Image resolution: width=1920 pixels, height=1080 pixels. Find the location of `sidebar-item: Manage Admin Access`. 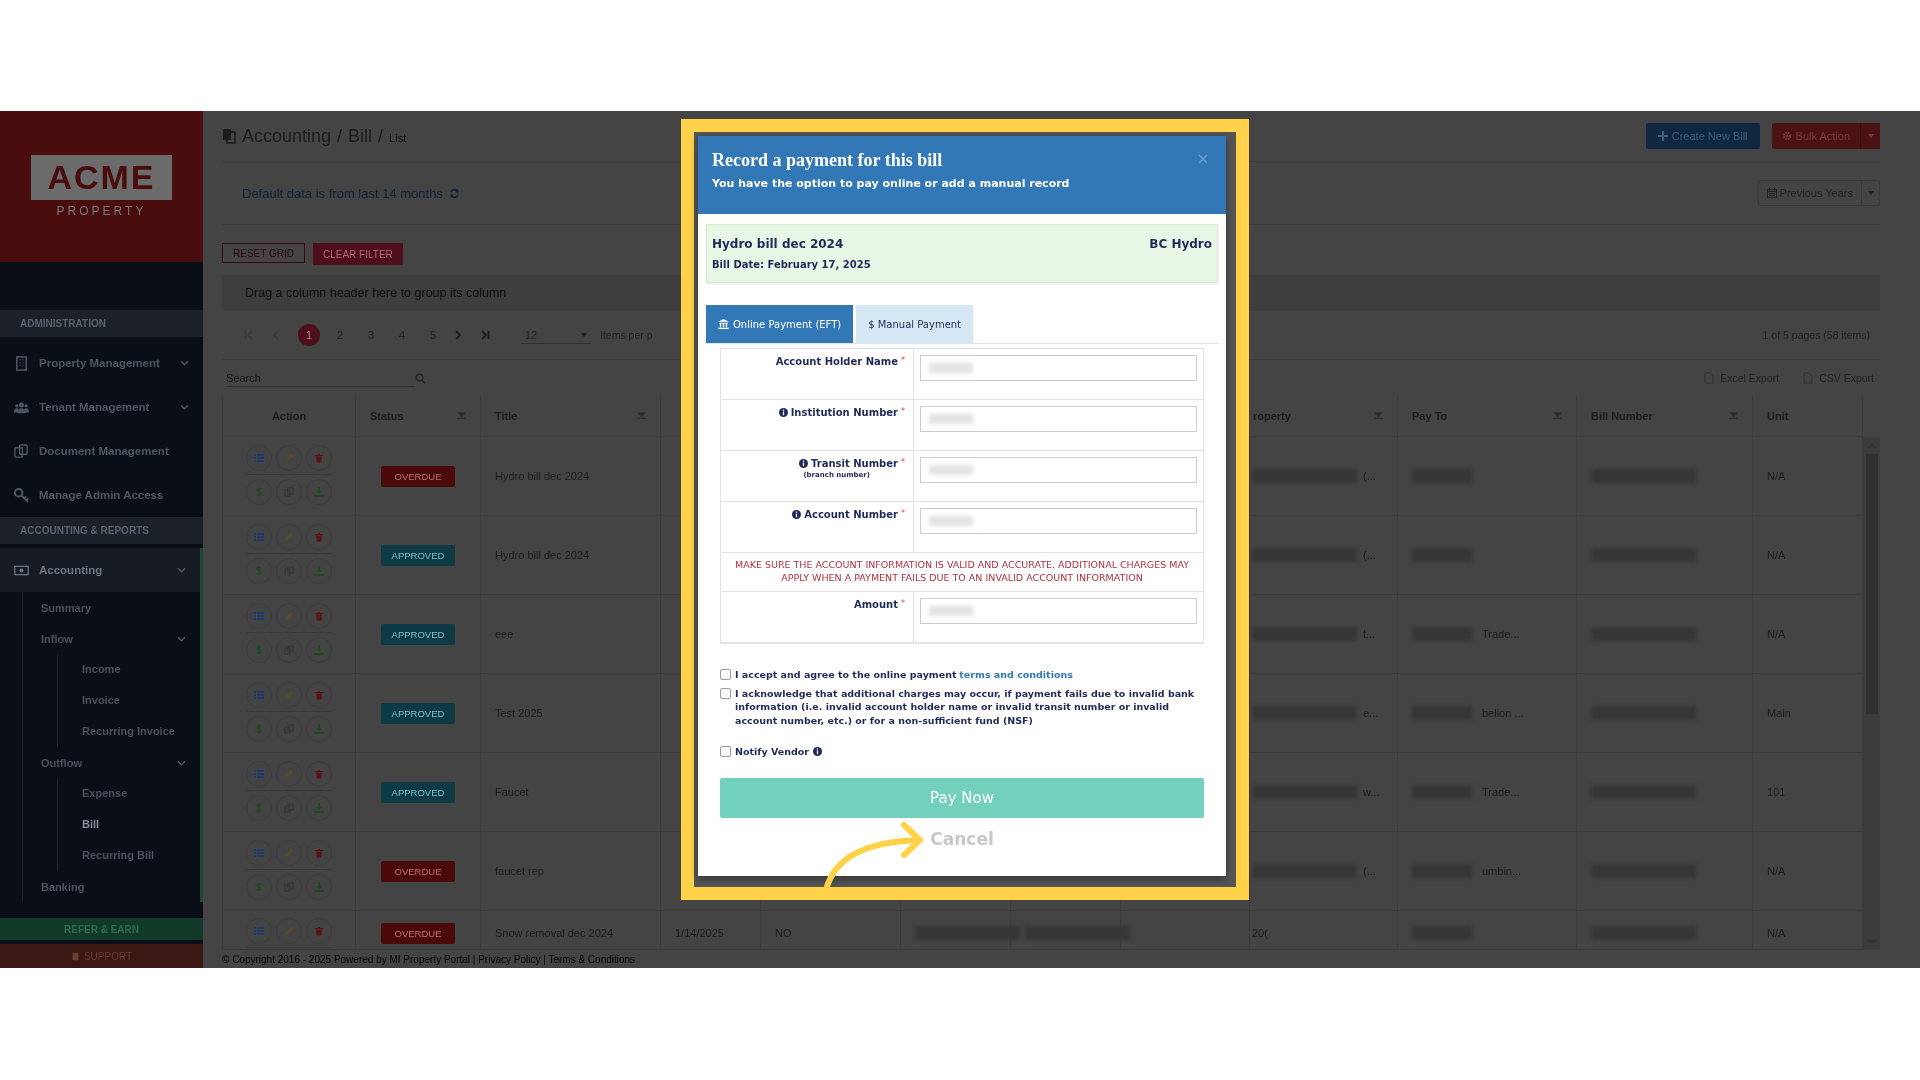

sidebar-item: Manage Admin Access is located at coordinates (101, 495).